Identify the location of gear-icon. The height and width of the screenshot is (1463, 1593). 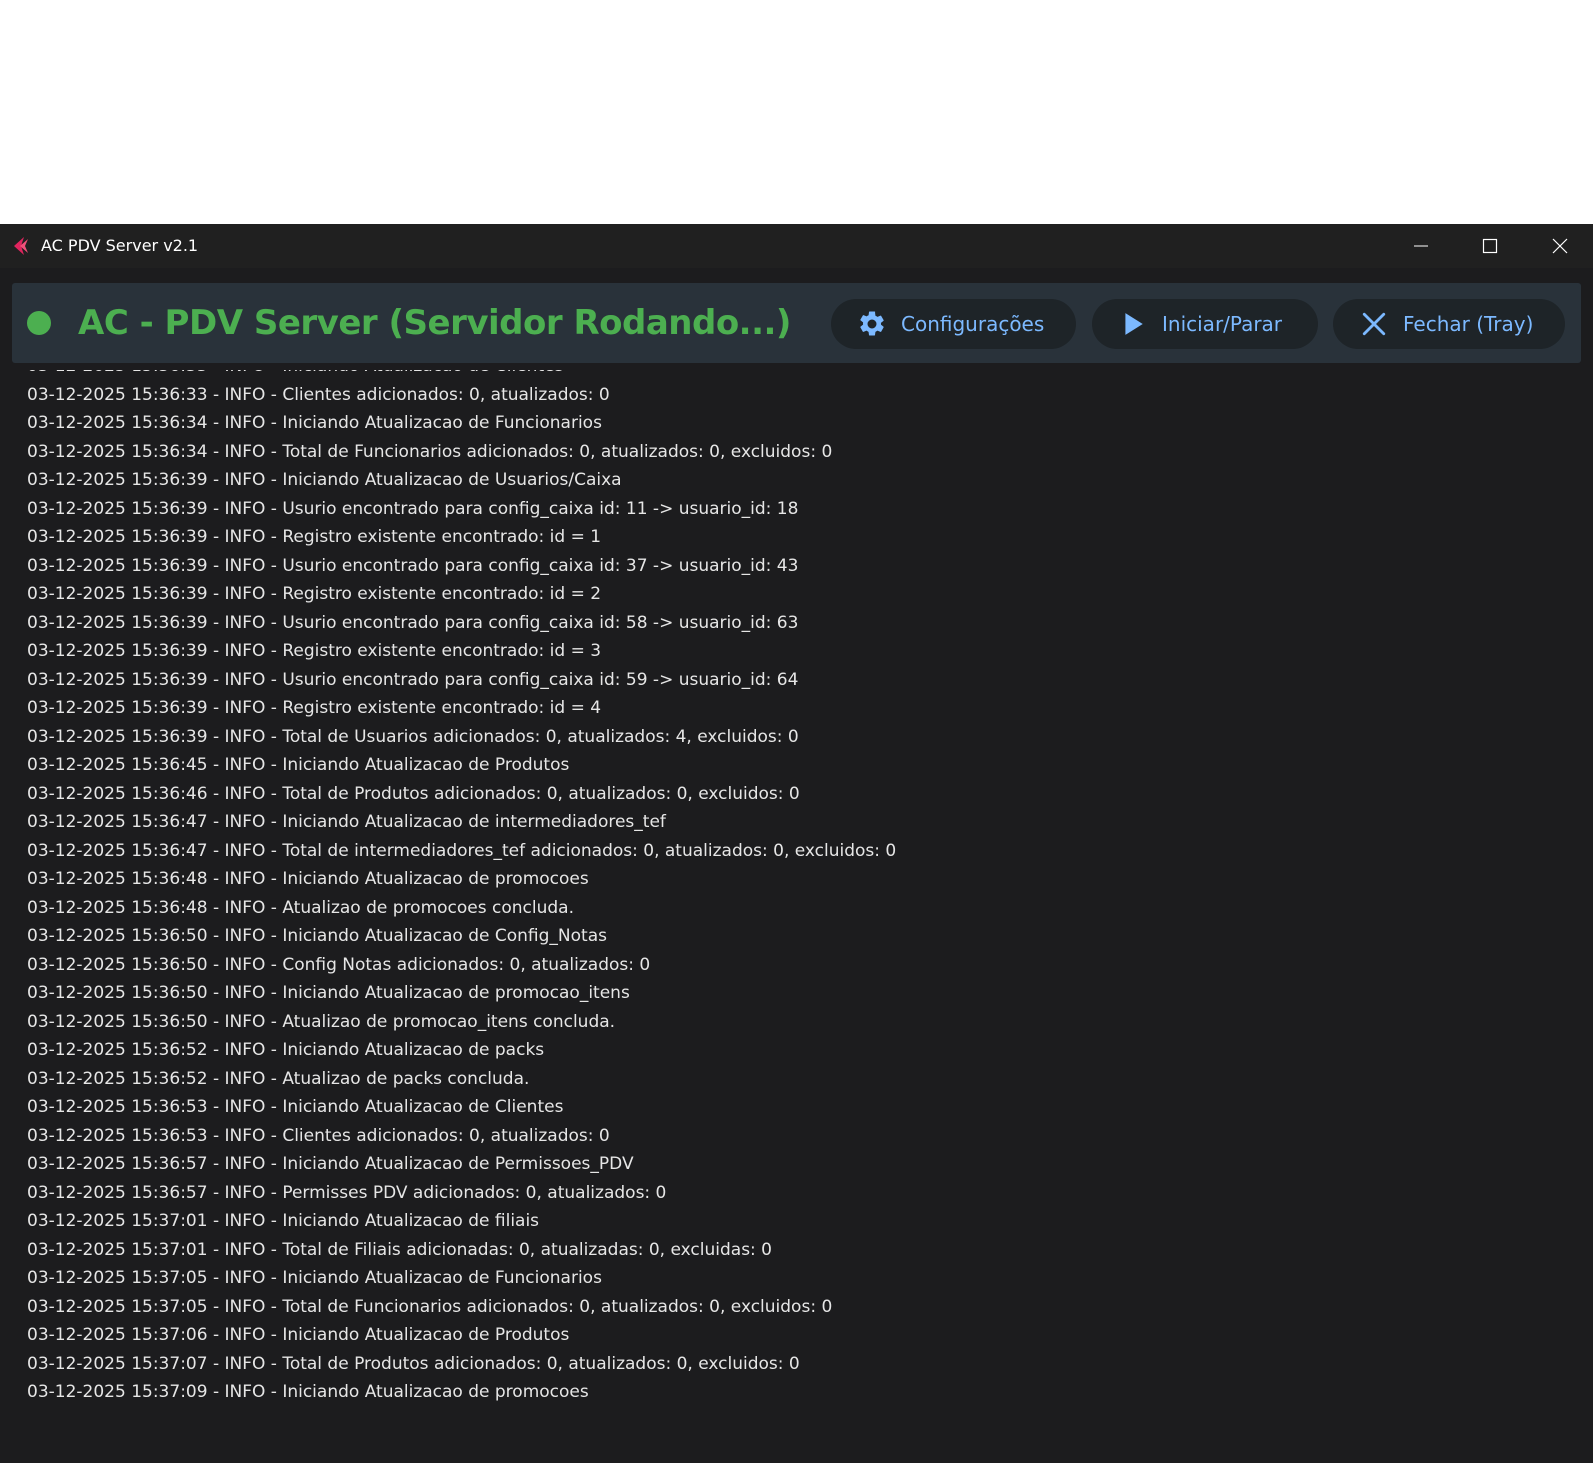
(872, 324).